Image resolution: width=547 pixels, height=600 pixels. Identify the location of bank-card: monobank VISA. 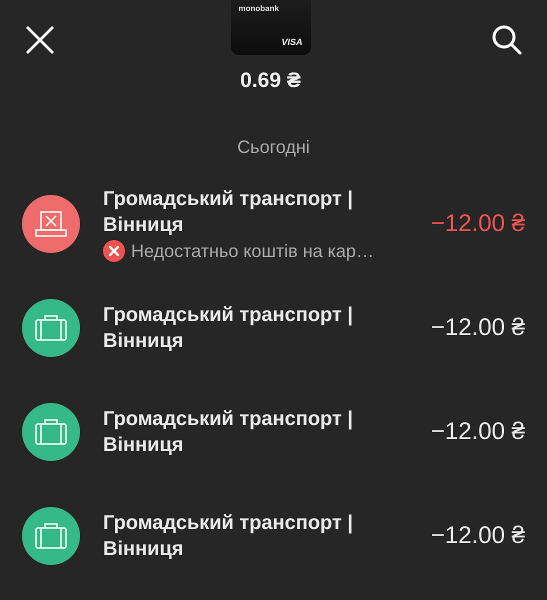
(270, 27).